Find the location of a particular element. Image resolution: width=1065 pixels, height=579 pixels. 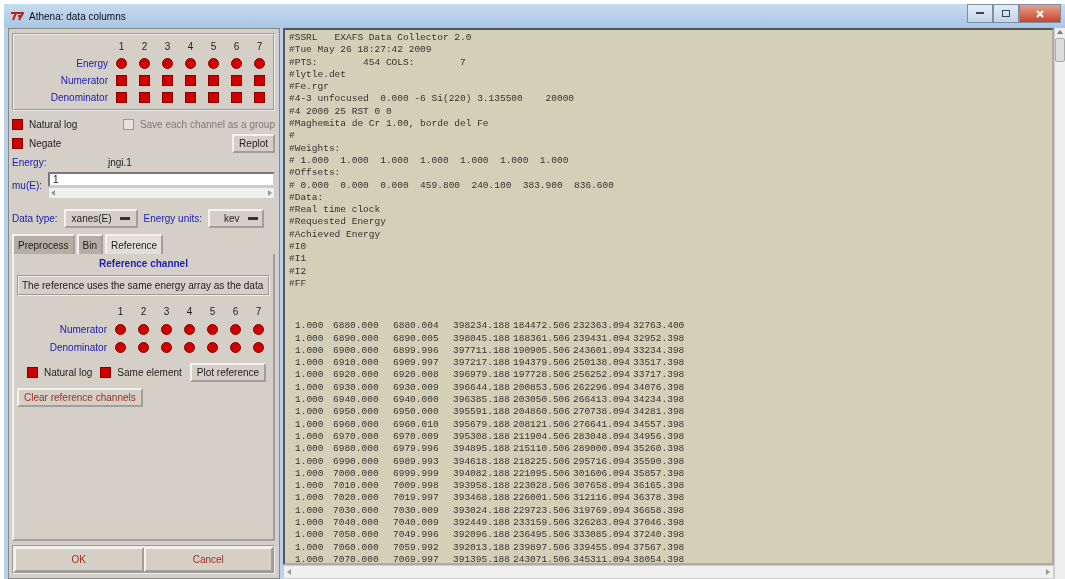

scroll-up-icon is located at coordinates (1060, 32).